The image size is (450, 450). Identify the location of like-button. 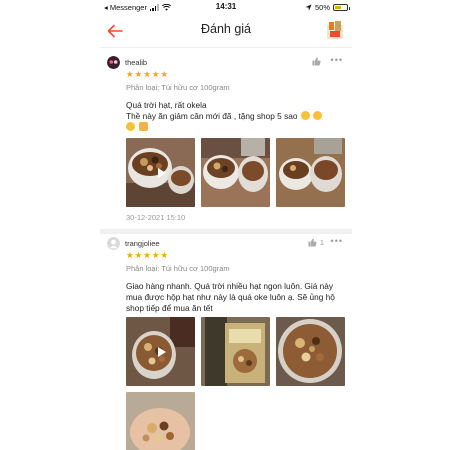
(318, 61).